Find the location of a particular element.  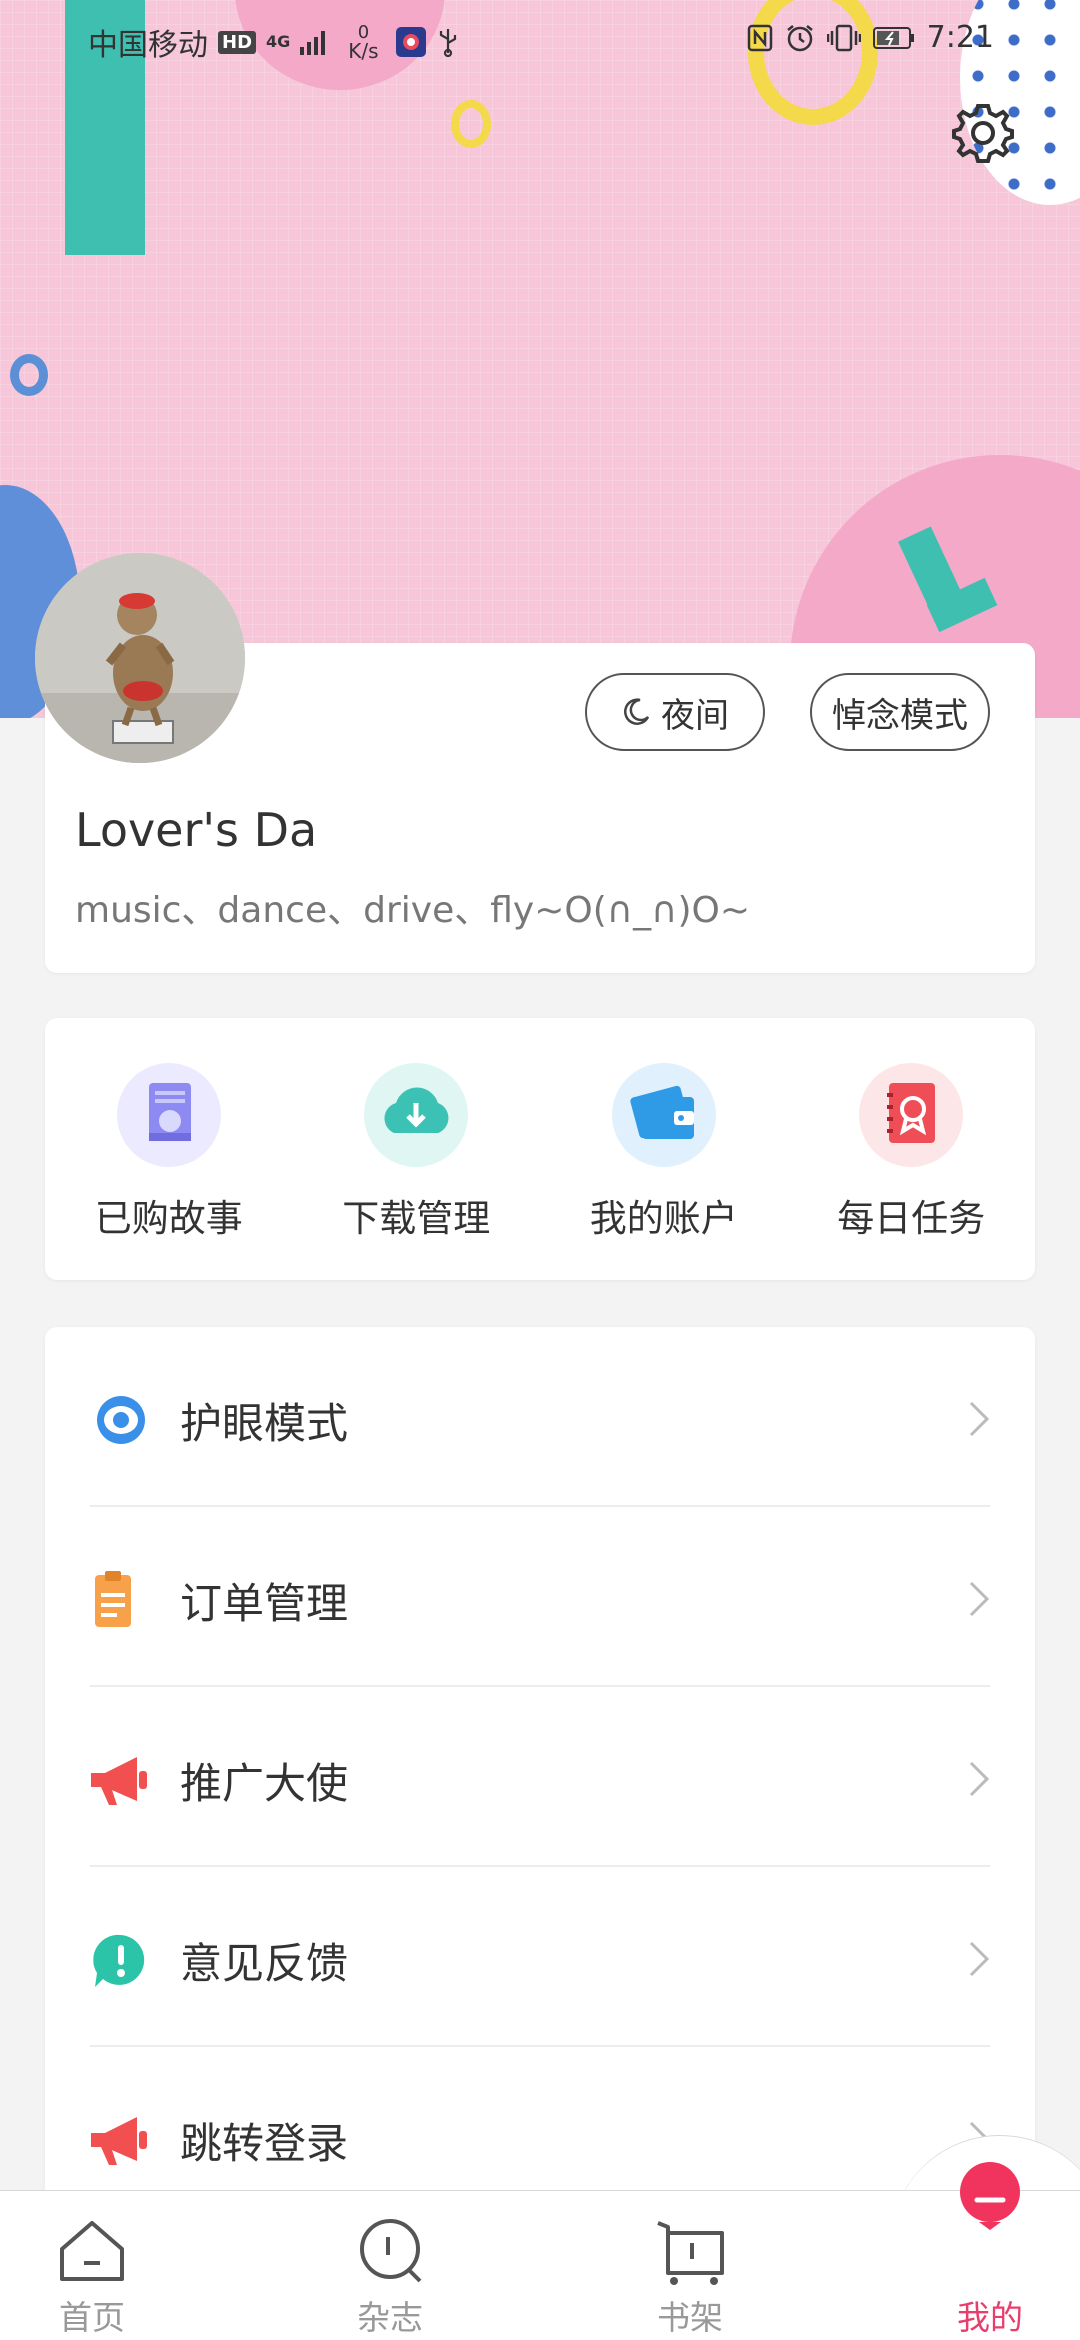

daily-task-icon is located at coordinates (911, 1115).